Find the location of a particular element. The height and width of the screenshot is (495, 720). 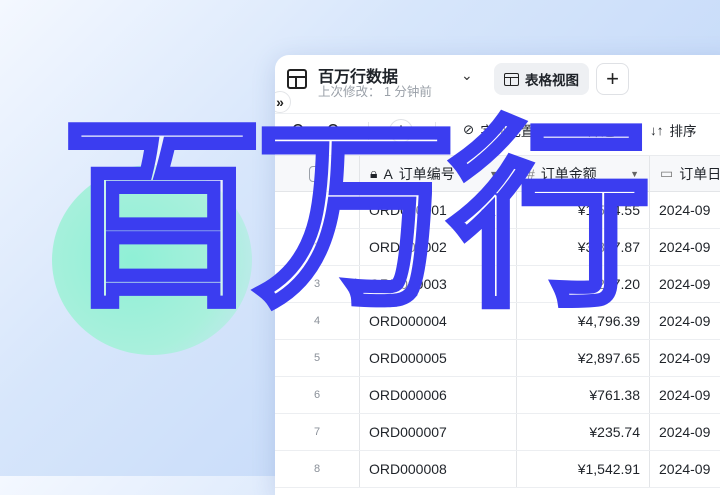

header: 百万行数据 上次修改： 1 分钟前 ⌄ 表格视图 + » is located at coordinates (497, 84).